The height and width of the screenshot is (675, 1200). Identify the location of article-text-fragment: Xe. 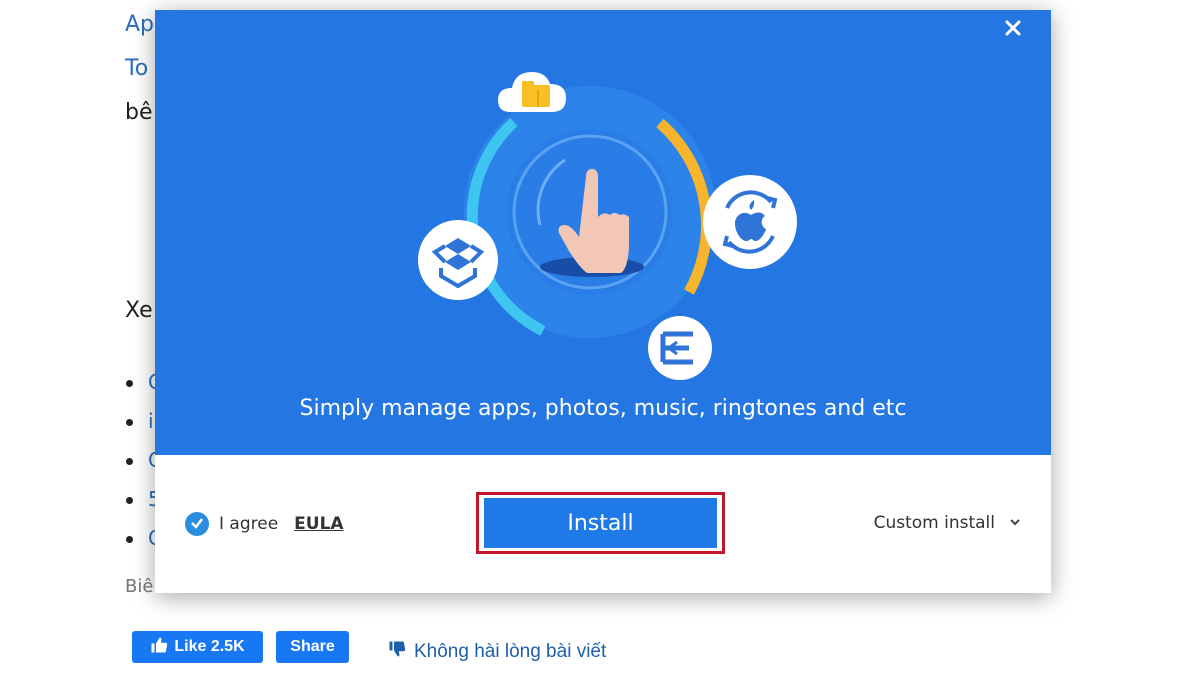
(139, 310).